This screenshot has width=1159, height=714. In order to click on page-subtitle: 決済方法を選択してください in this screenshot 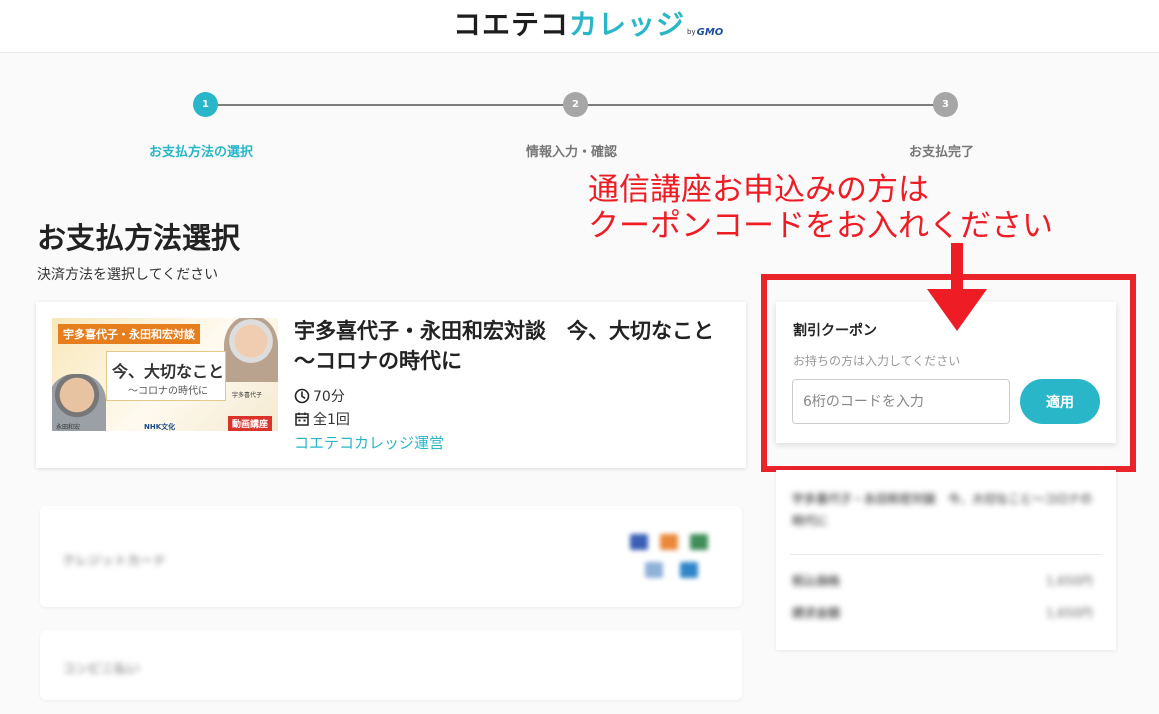, I will do `click(128, 275)`.